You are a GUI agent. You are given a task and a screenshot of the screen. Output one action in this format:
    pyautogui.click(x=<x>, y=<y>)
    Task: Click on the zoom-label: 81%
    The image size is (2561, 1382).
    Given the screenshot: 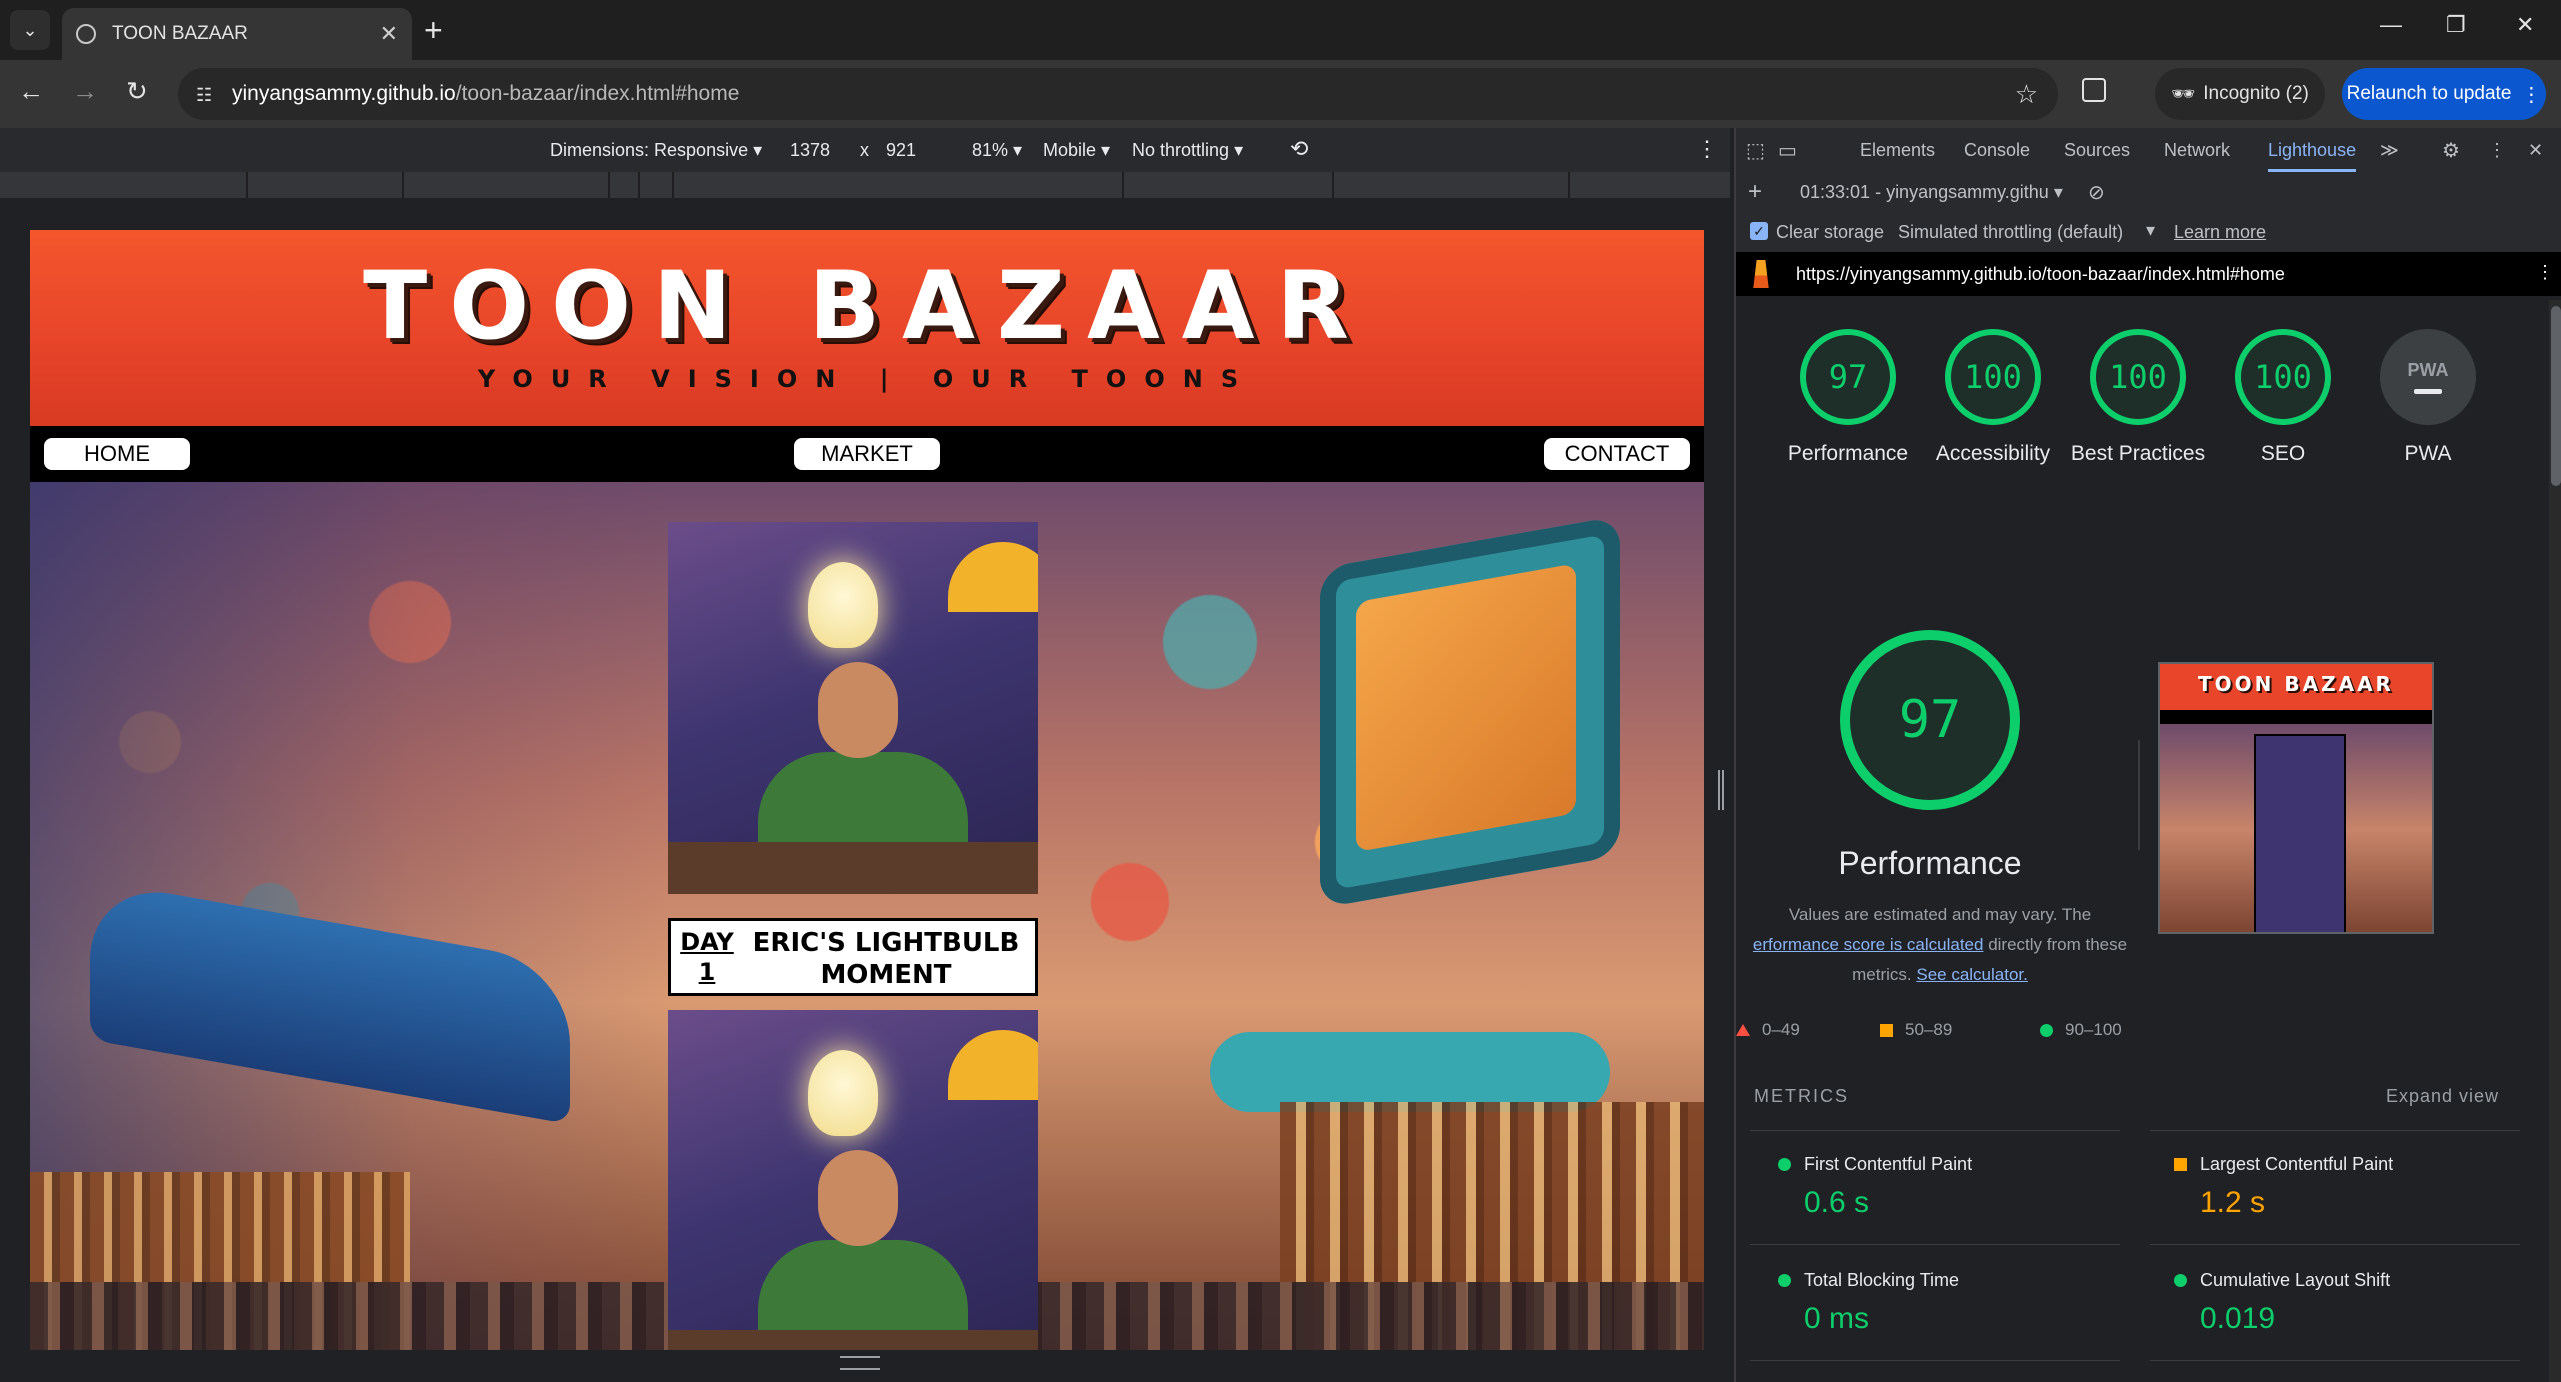 What is the action you would take?
    pyautogui.click(x=990, y=150)
    